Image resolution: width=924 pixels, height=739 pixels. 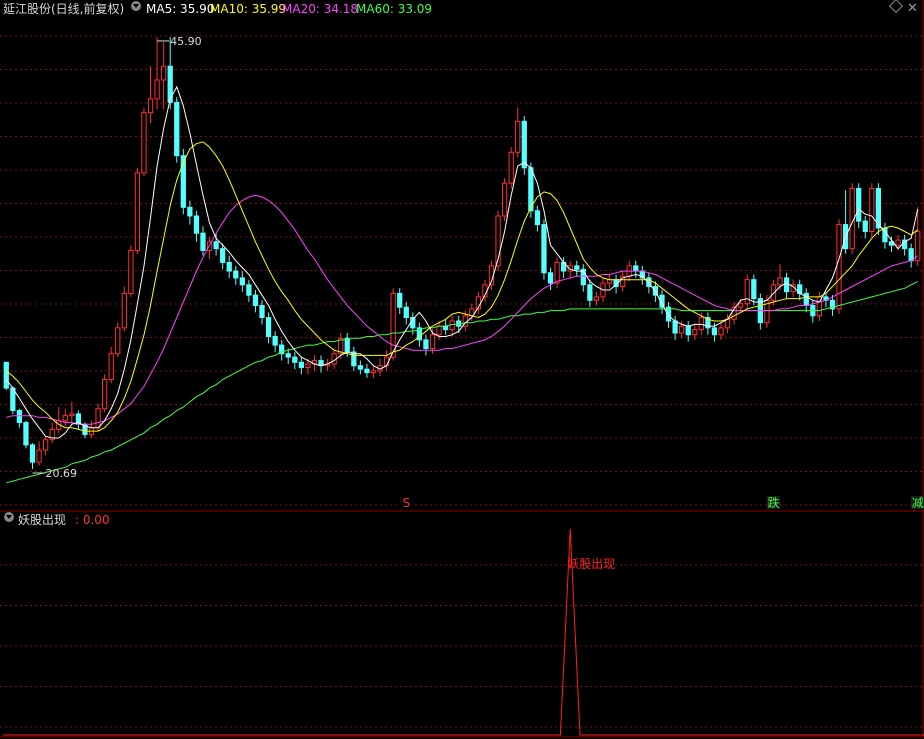 What do you see at coordinates (320, 9) in the screenshot?
I see `ma20-label: MA20: 34.18` at bounding box center [320, 9].